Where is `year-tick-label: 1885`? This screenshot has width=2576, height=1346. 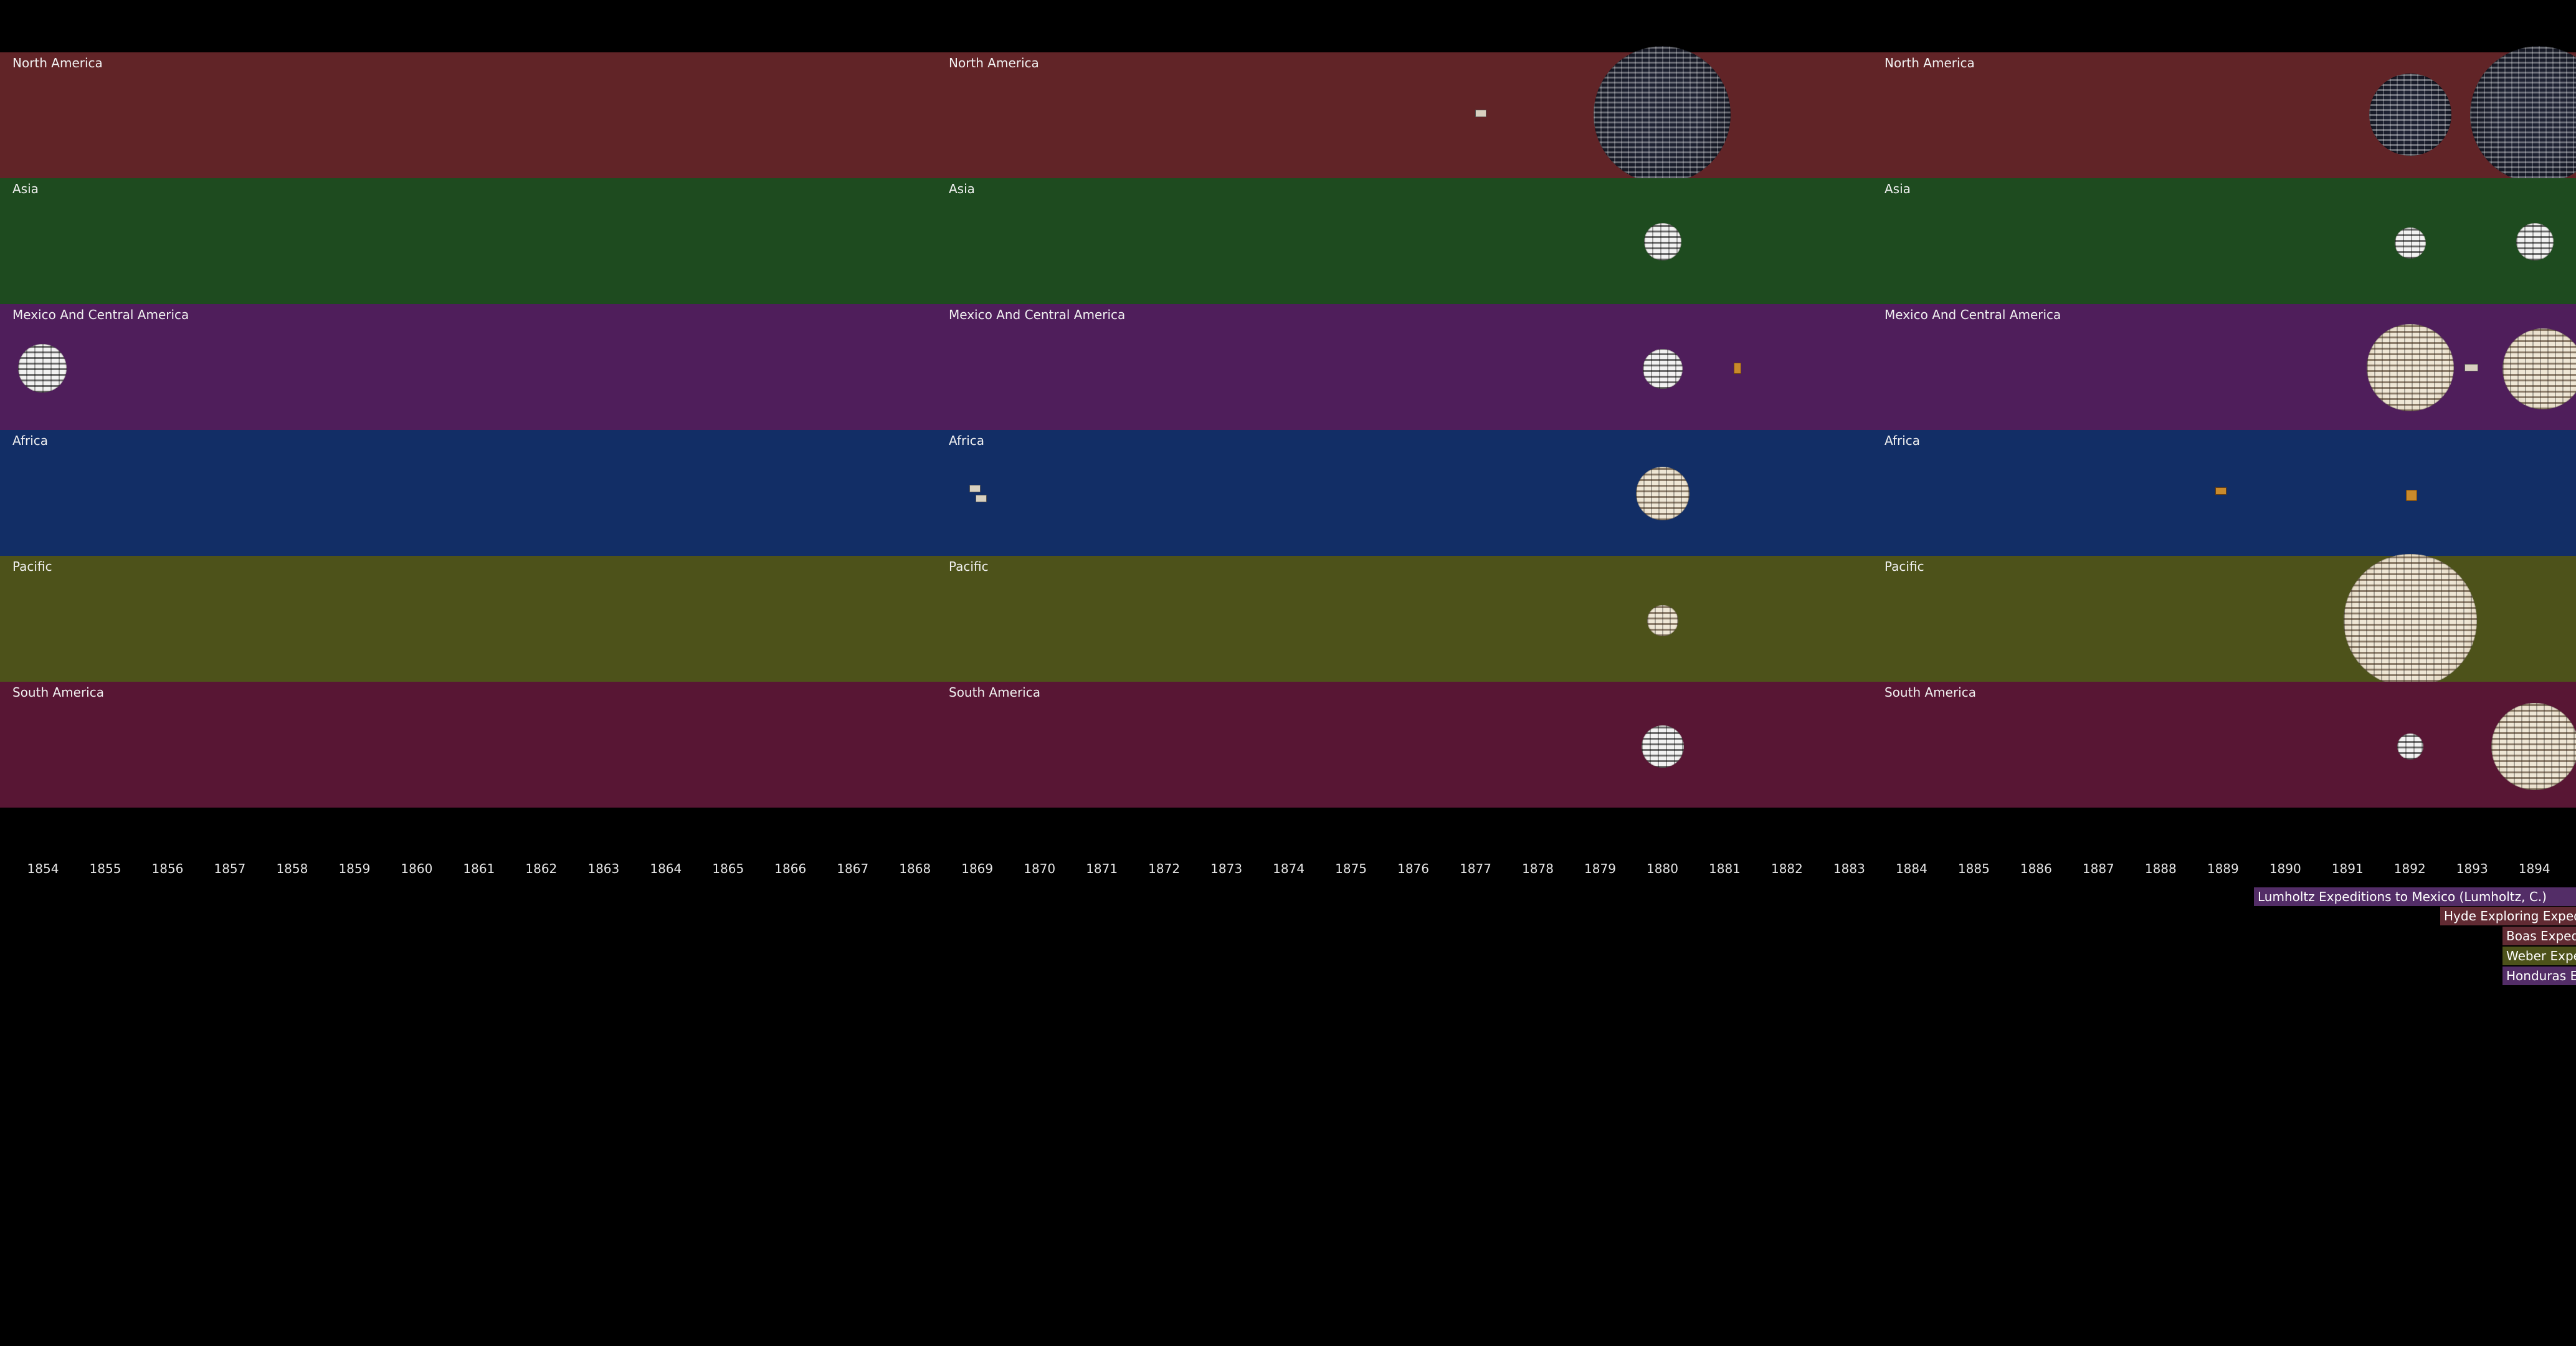
year-tick-label: 1885 is located at coordinates (1974, 868).